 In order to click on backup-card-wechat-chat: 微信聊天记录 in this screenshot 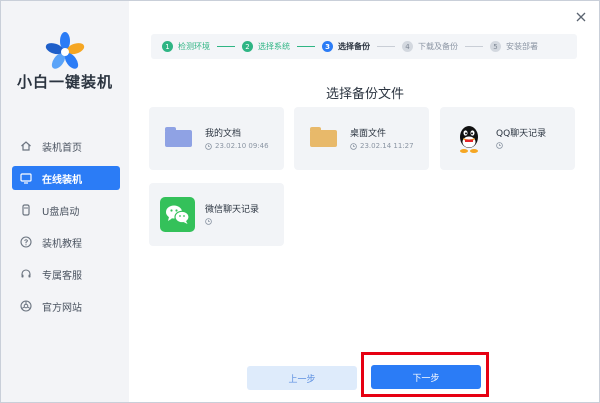, I will do `click(216, 214)`.